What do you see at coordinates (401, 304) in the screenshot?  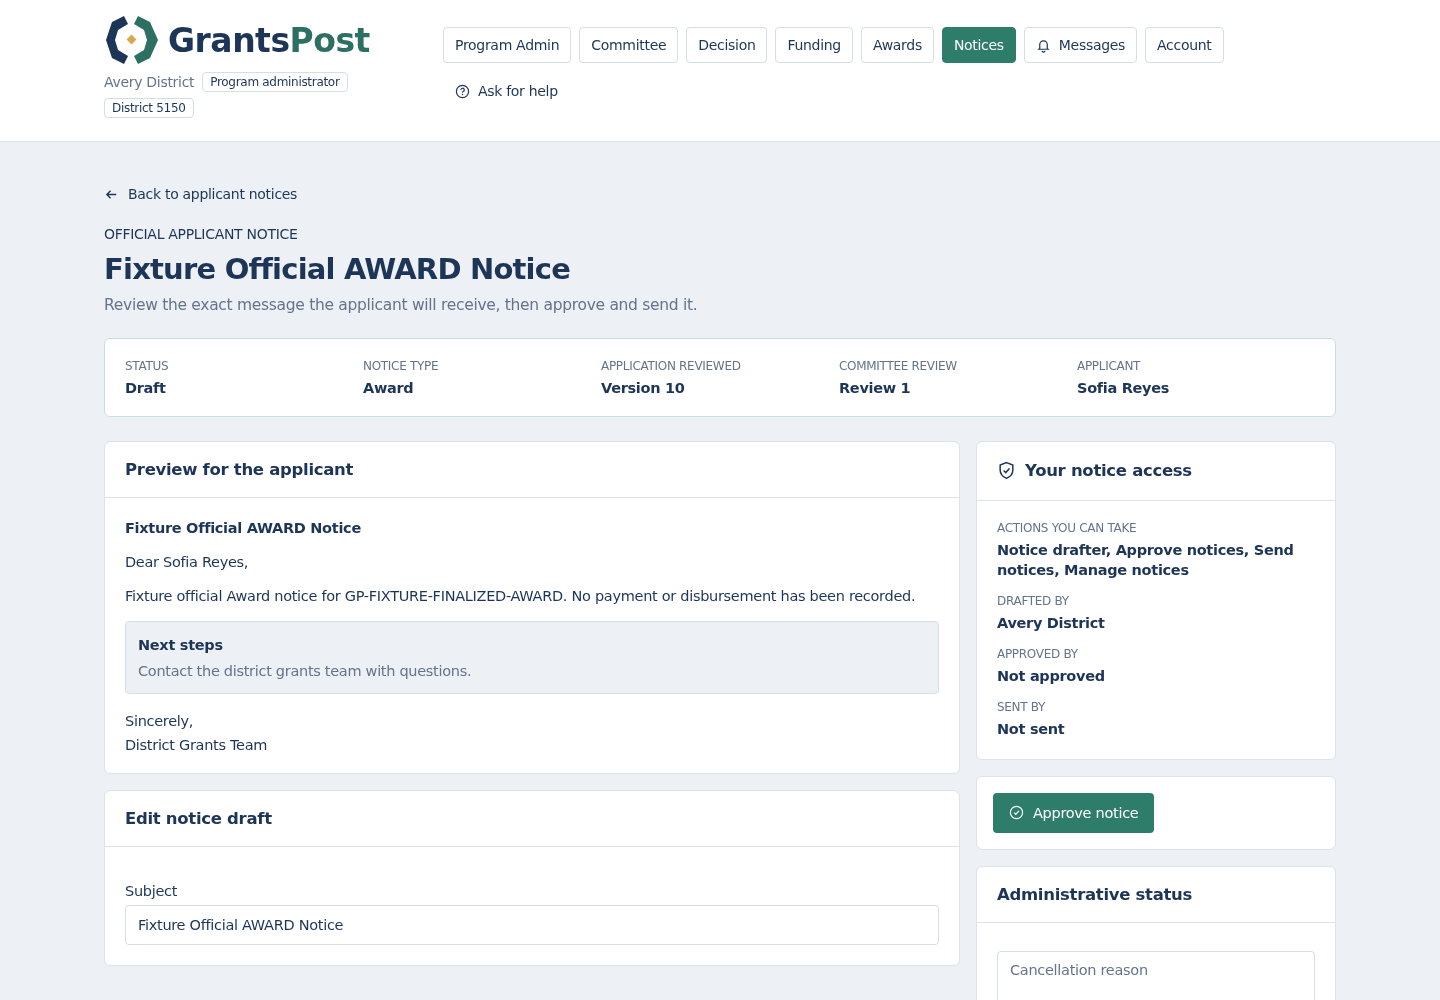 I see `page-subtitle: Review the exact message the applicant will receive, then approve and send it.` at bounding box center [401, 304].